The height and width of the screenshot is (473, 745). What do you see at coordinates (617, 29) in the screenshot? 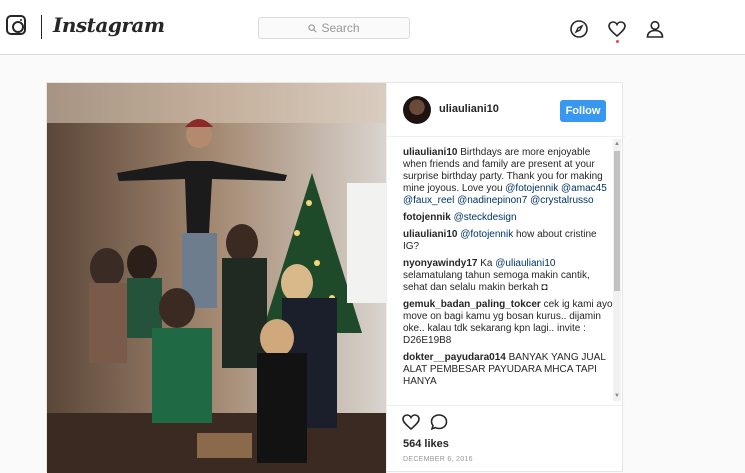
I see `heart-icon` at bounding box center [617, 29].